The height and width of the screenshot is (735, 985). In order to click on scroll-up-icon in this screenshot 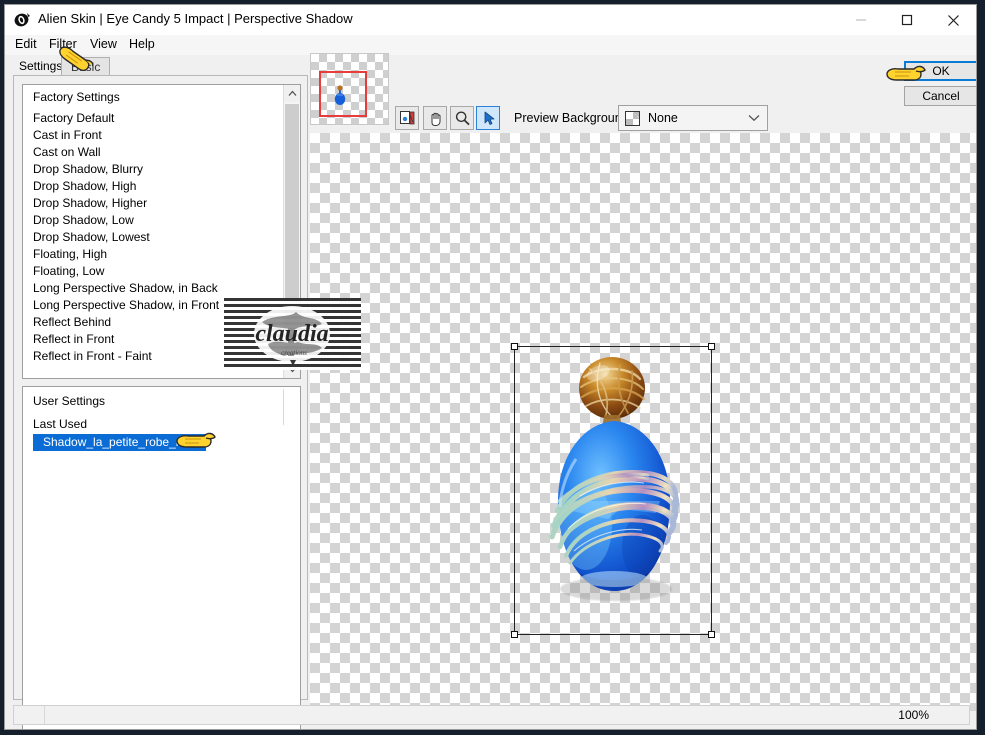, I will do `click(292, 93)`.